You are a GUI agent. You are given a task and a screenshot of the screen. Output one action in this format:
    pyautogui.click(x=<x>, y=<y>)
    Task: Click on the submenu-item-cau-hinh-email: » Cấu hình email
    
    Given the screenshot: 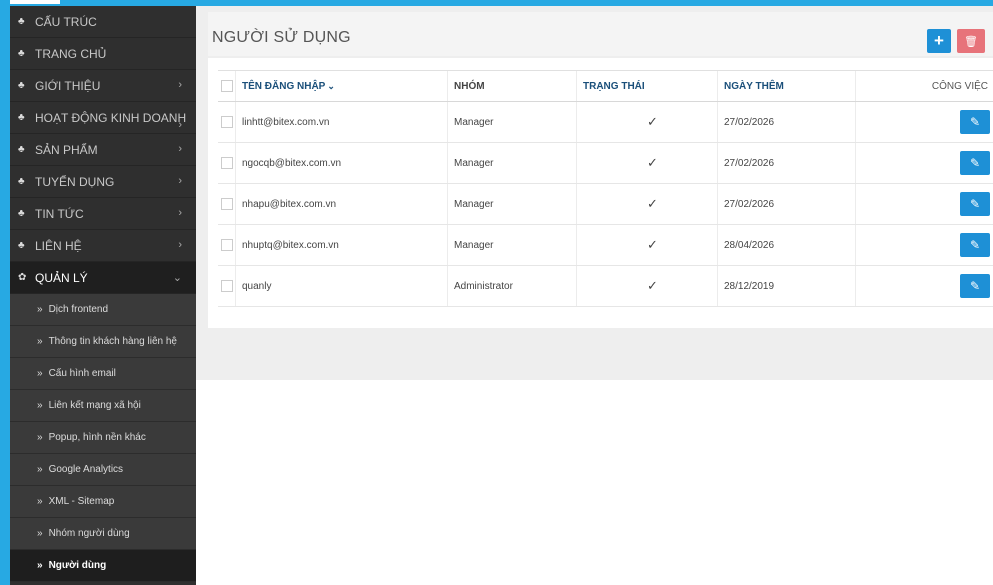 What is the action you would take?
    pyautogui.click(x=103, y=374)
    